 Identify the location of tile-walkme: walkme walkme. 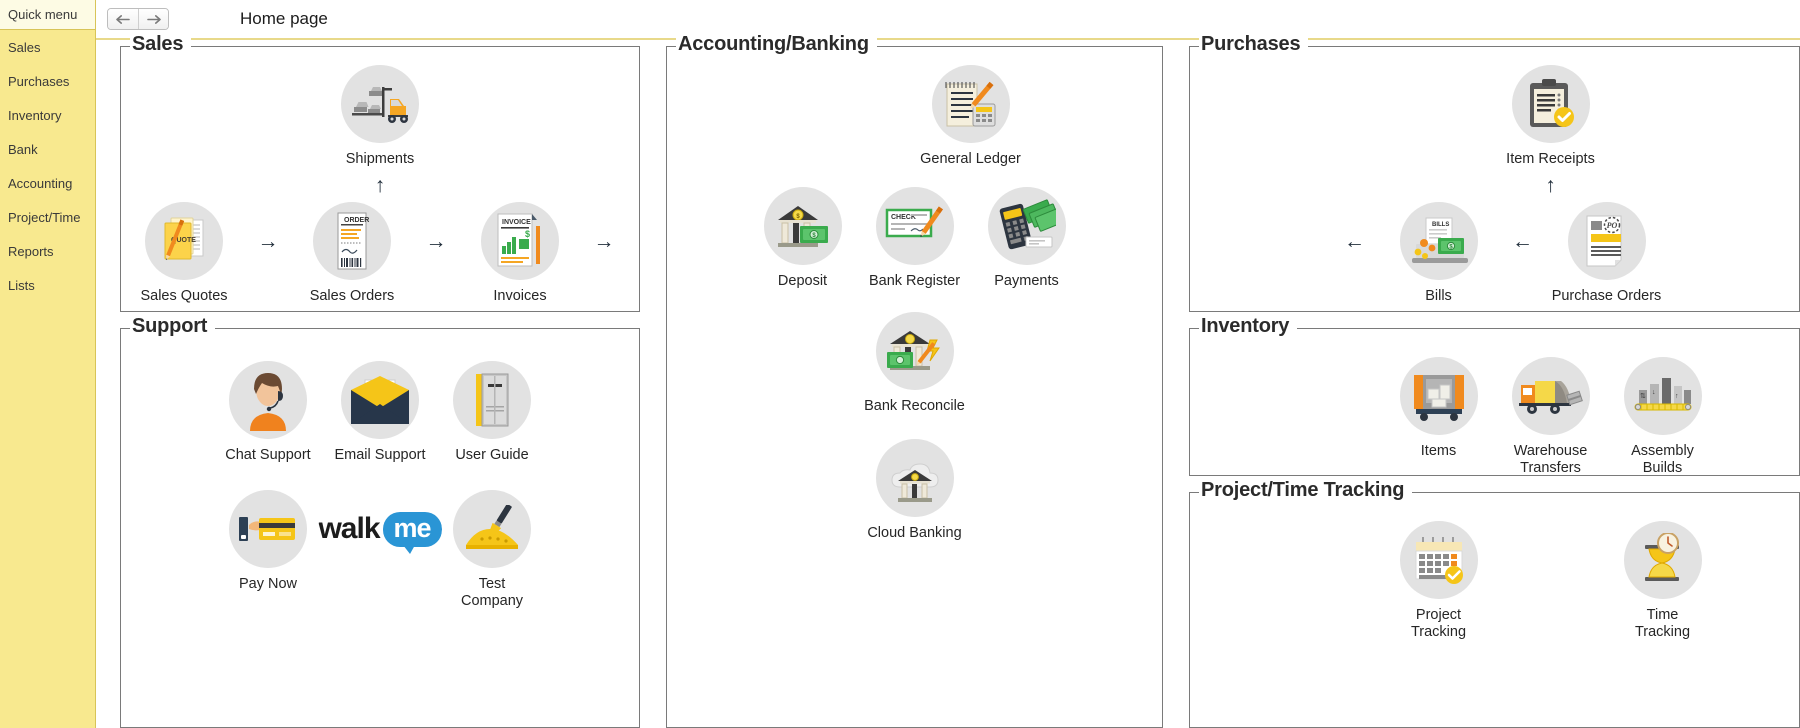
(380, 541).